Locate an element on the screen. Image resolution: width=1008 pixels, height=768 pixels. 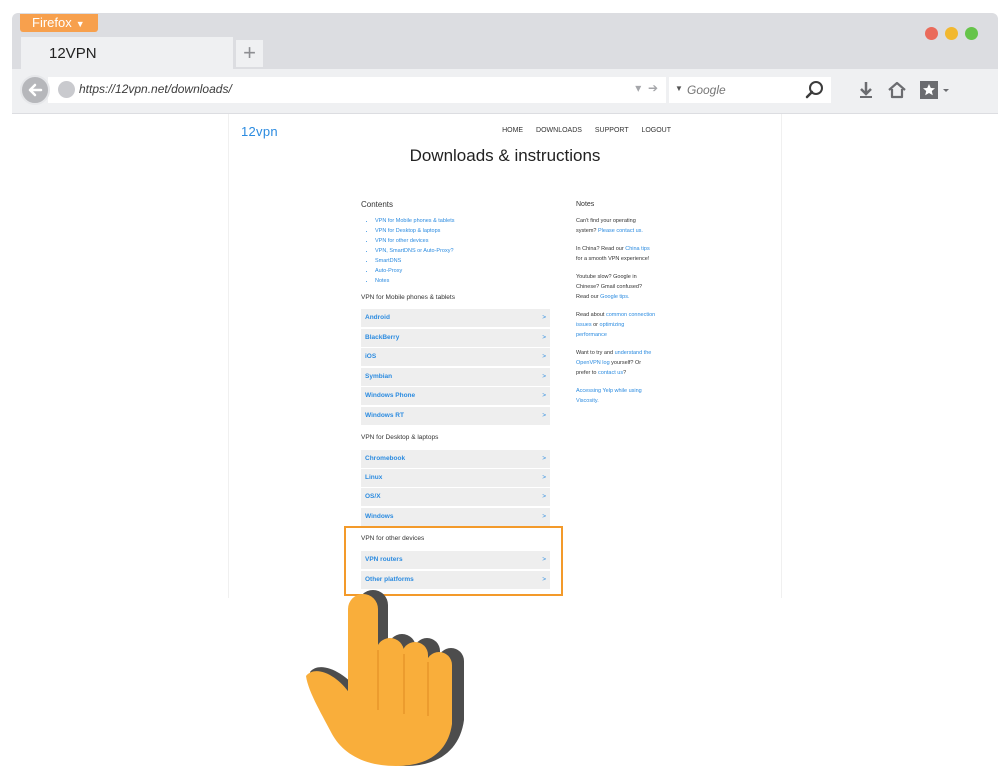
contact-us-link: contact us is located at coordinates (610, 373).